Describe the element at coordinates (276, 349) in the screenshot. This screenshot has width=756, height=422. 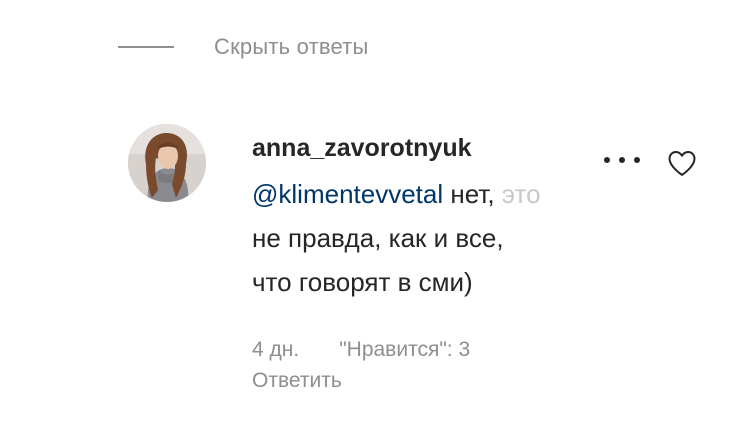
I see `comment-time: 4 дн.` at that location.